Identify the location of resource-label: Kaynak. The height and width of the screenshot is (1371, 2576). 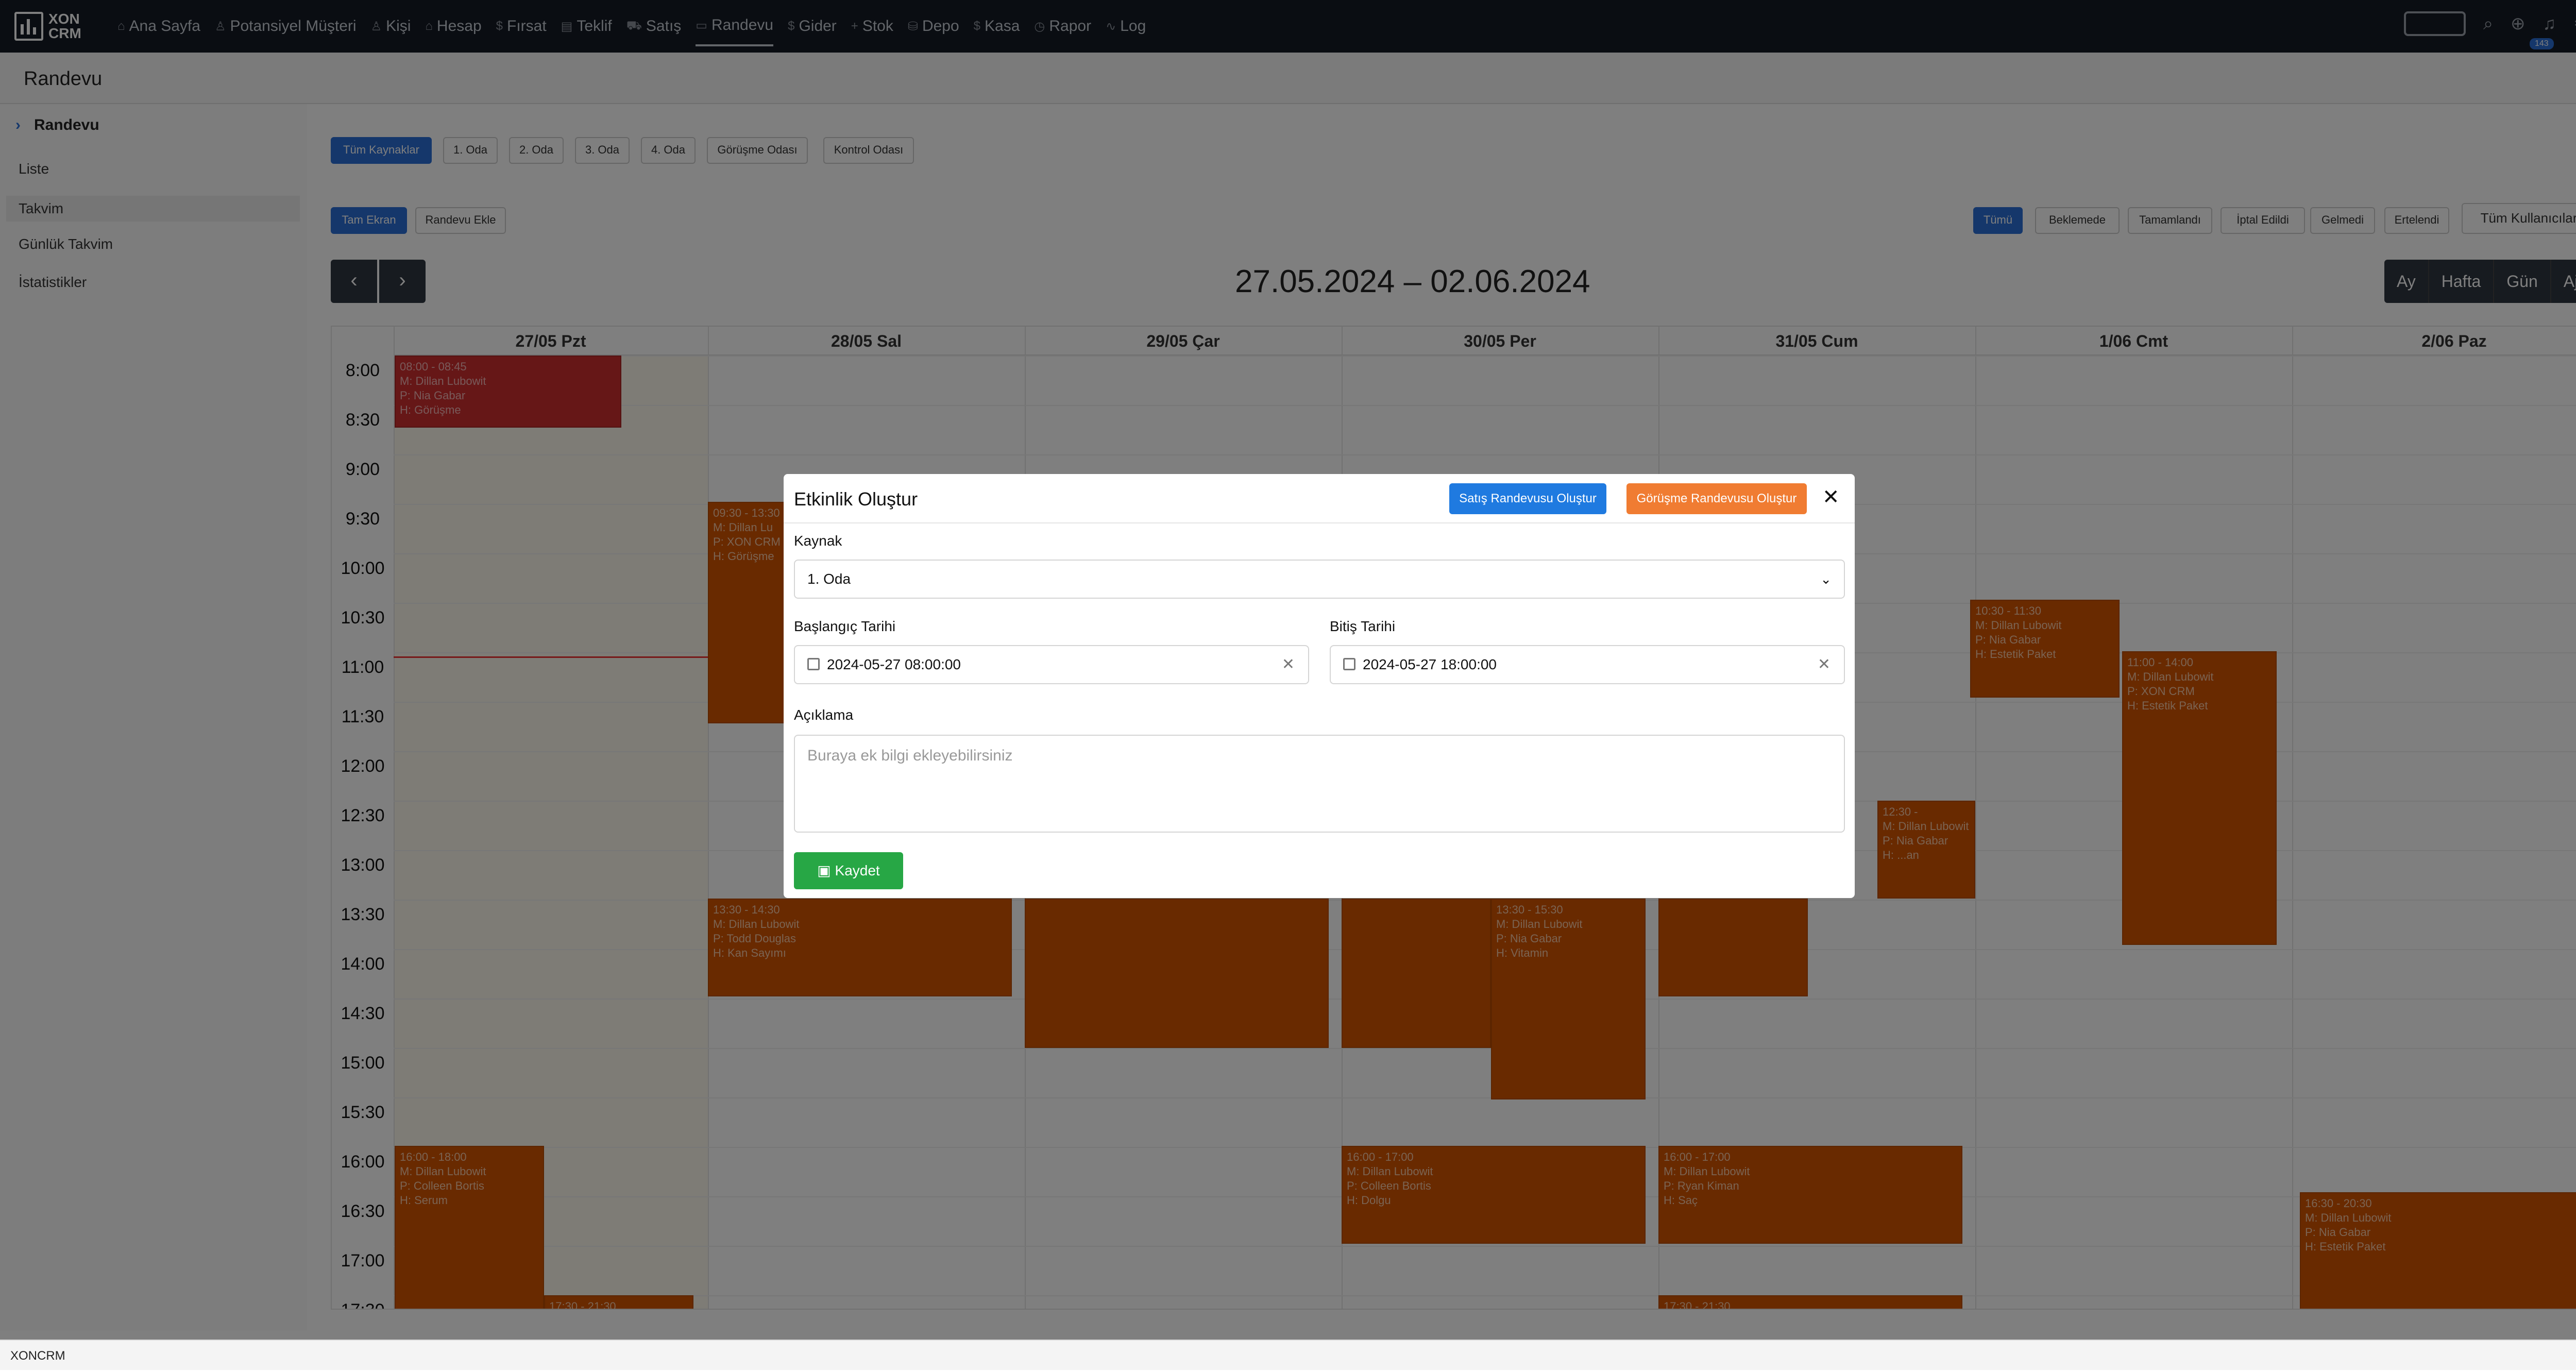
(818, 541).